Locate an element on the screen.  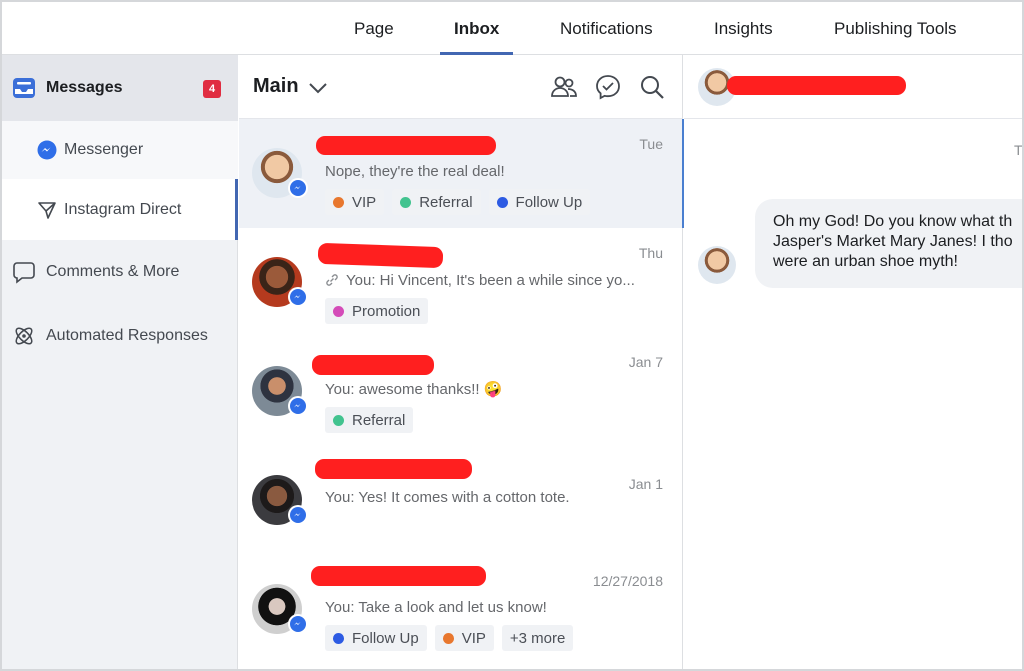
label-tags: Promotion is located at coordinates (377, 311).